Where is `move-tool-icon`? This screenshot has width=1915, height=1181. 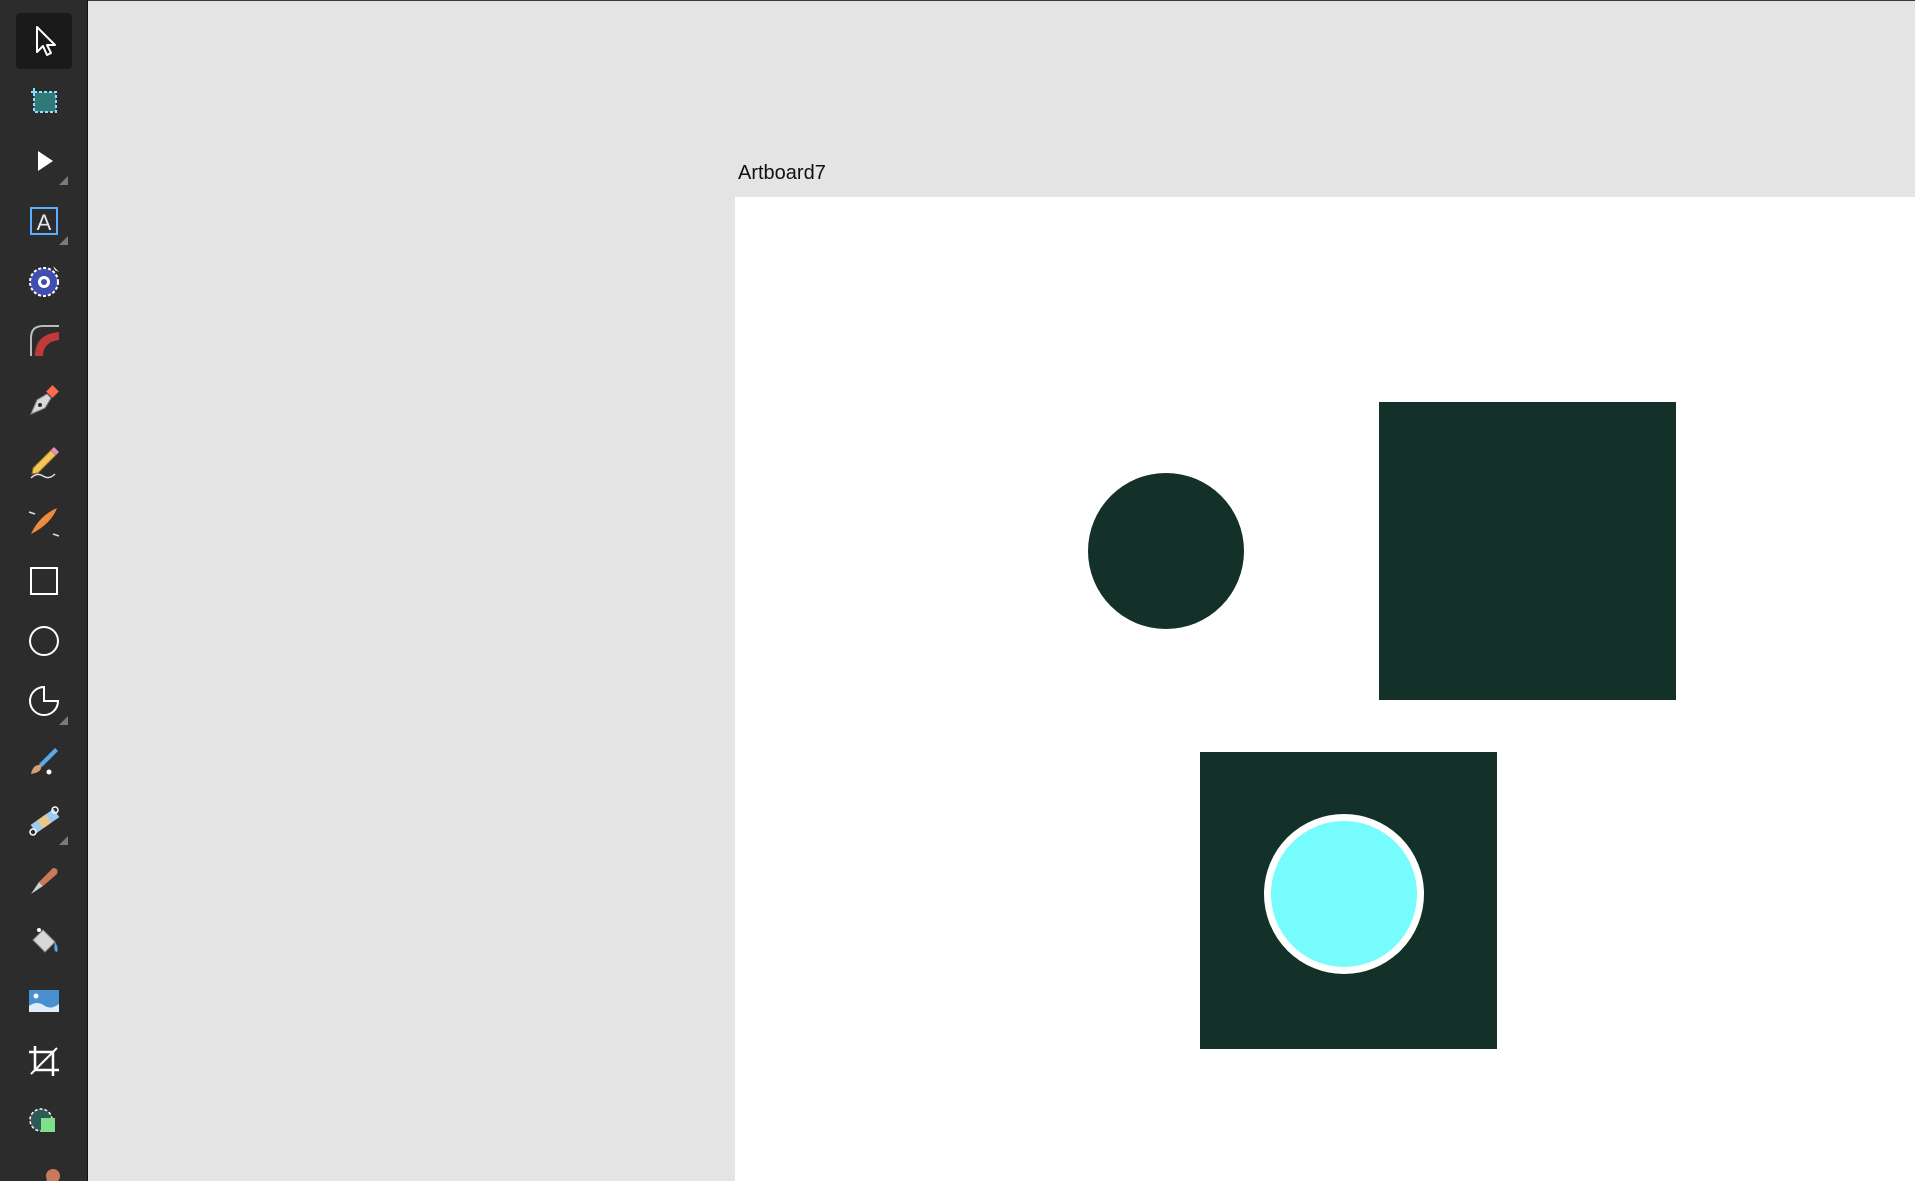 move-tool-icon is located at coordinates (46, 41).